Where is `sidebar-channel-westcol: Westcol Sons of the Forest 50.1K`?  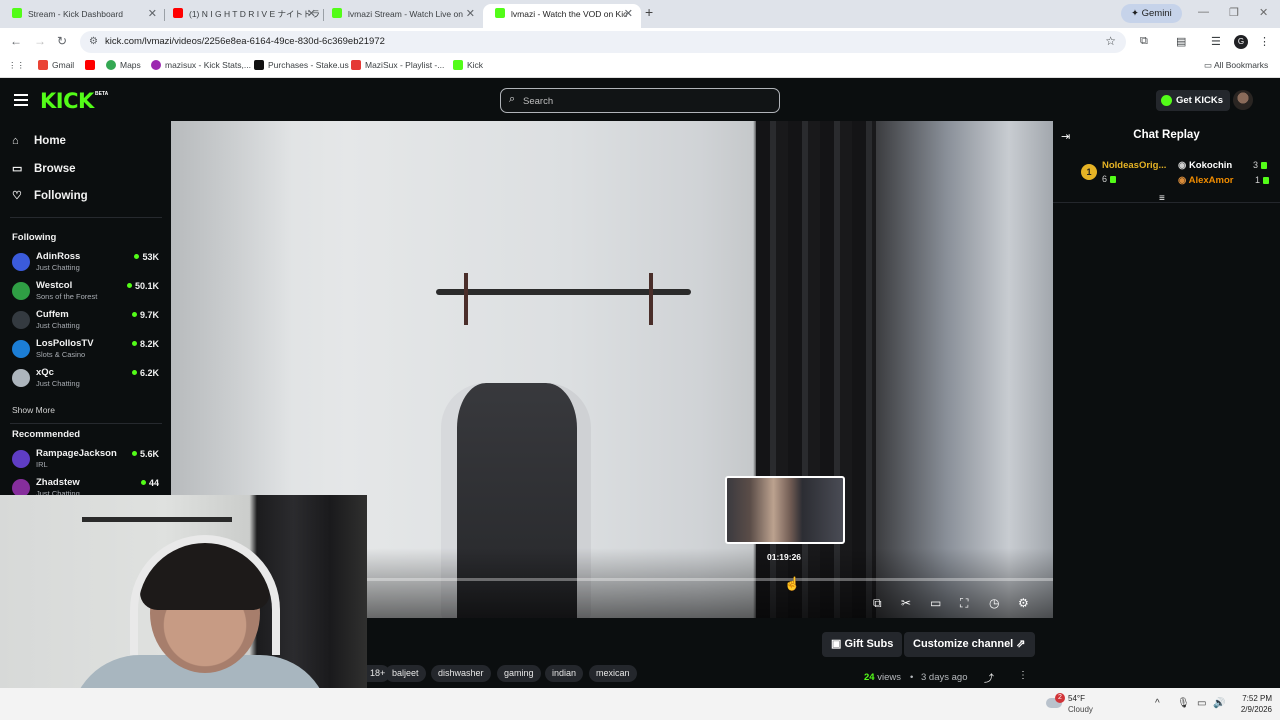 sidebar-channel-westcol: Westcol Sons of the Forest 50.1K is located at coordinates (87, 292).